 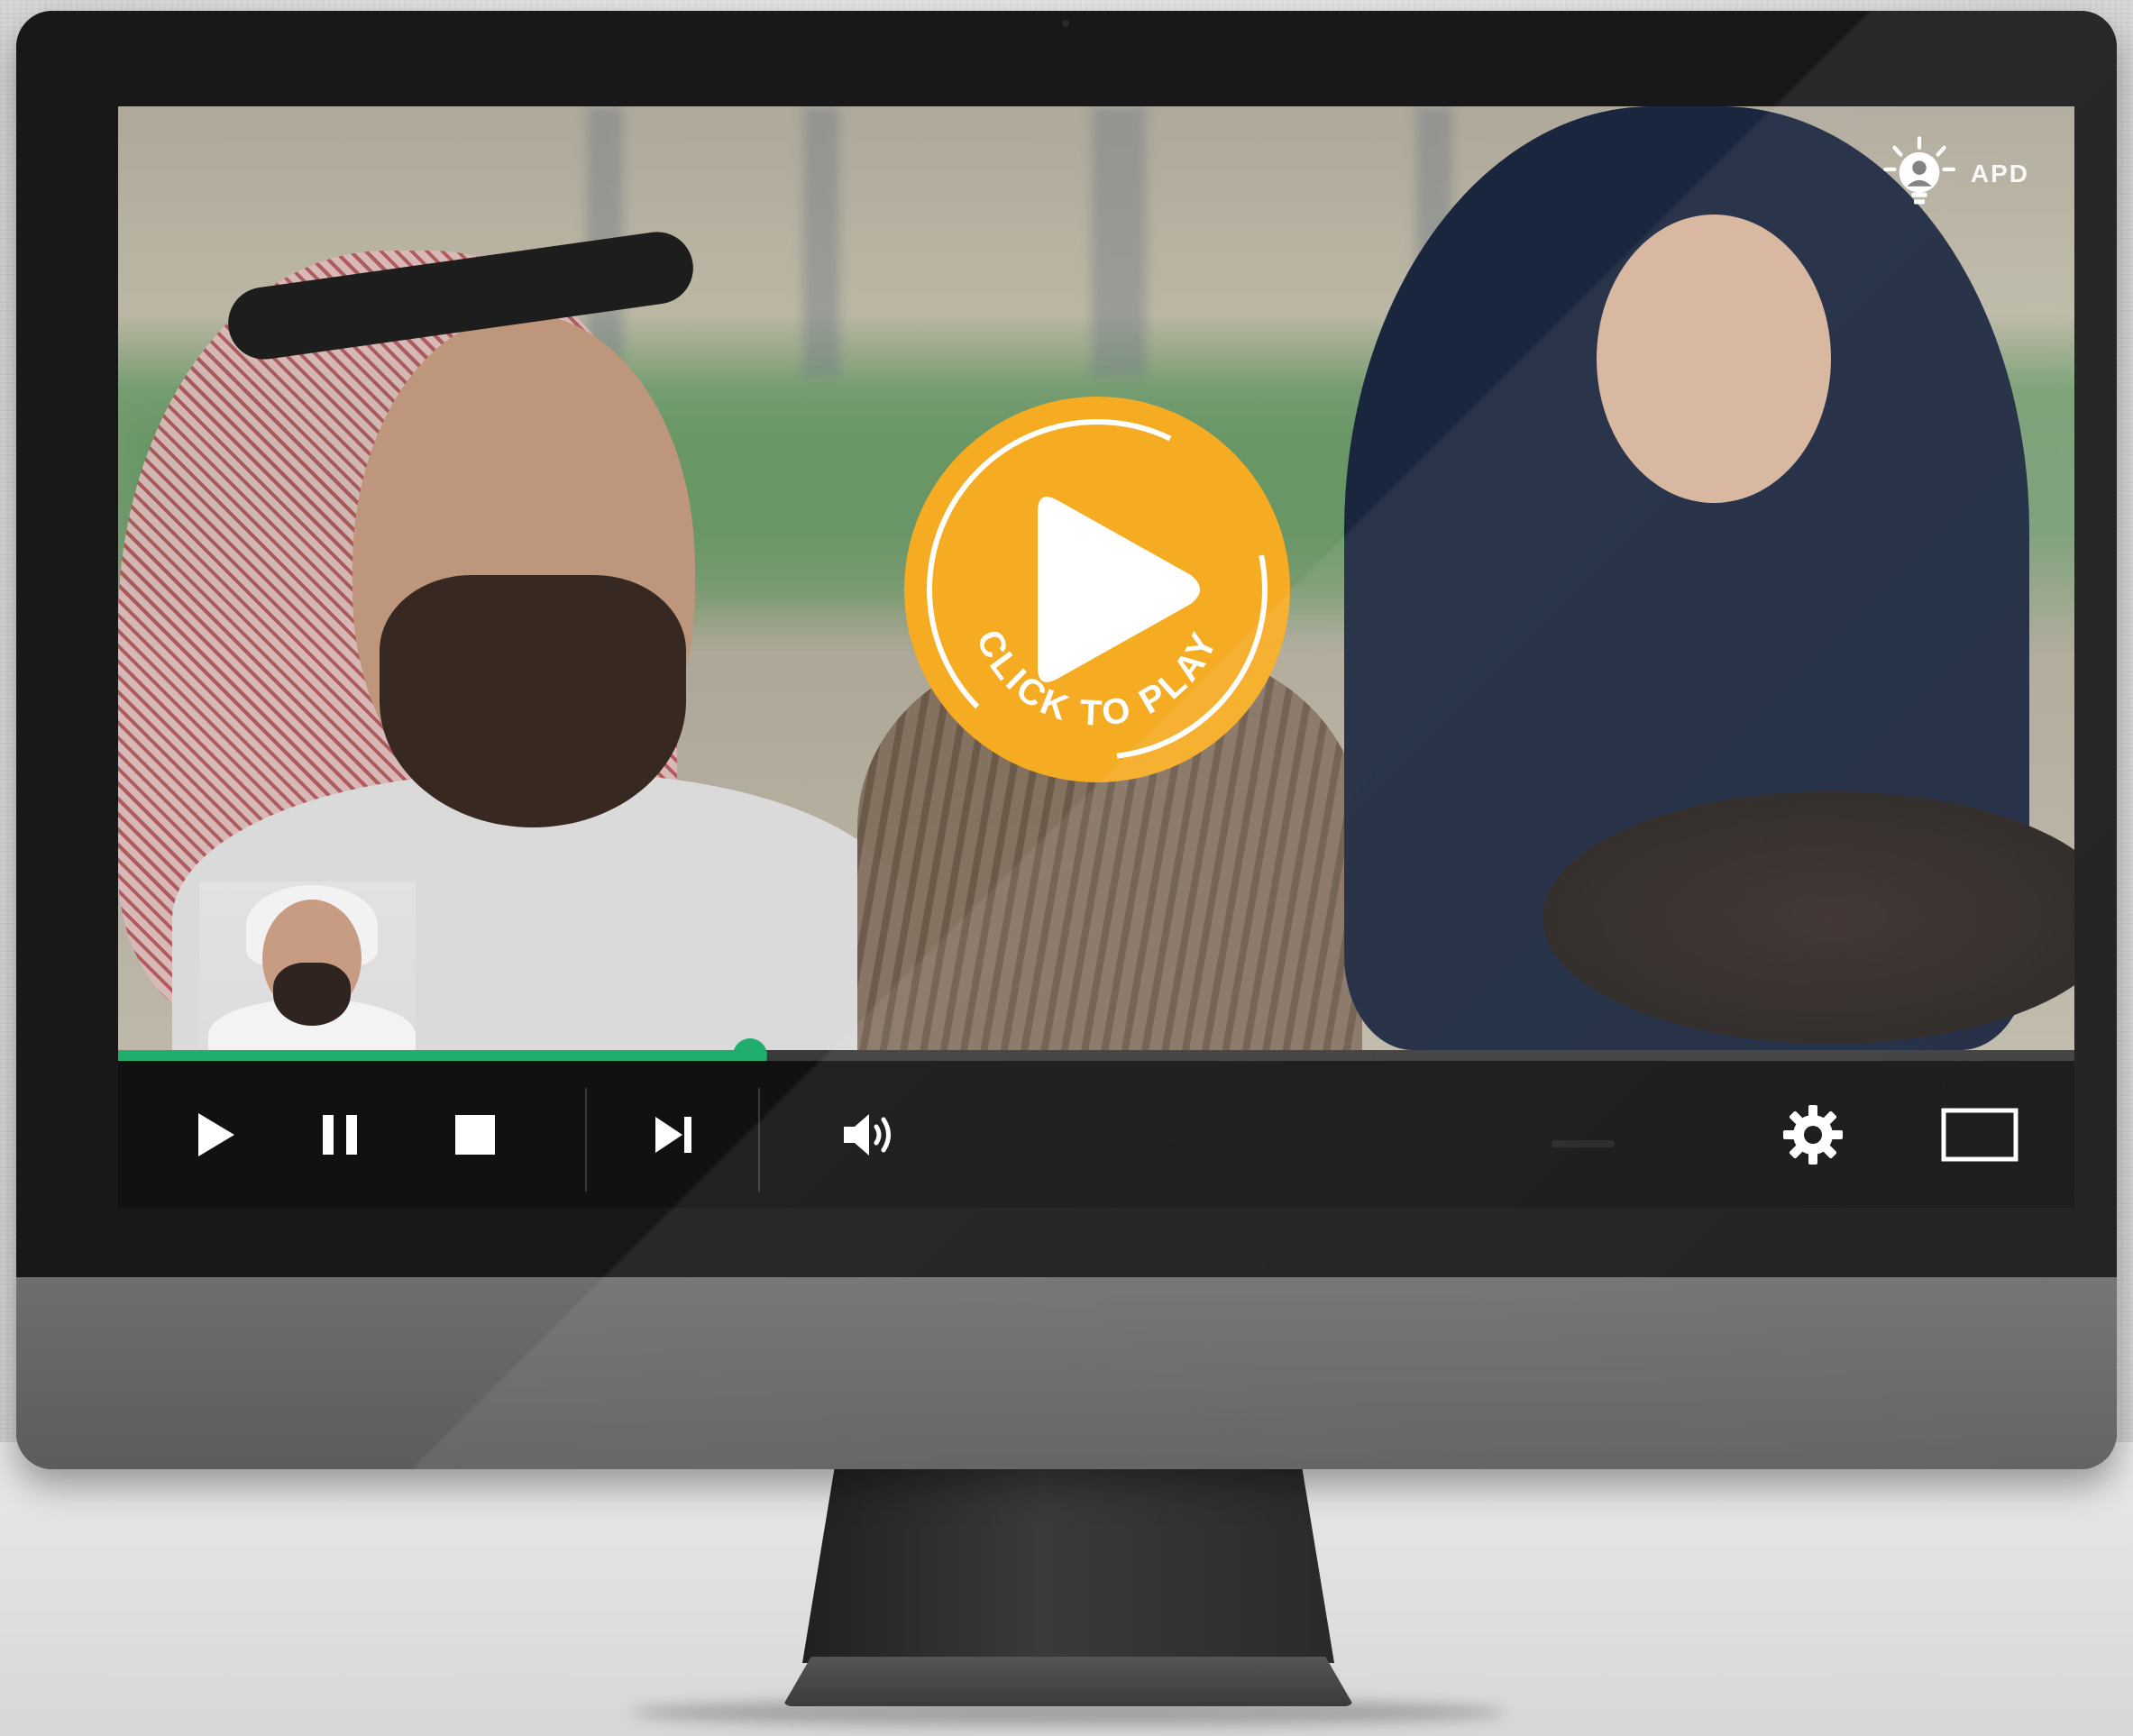 What do you see at coordinates (1583, 1143) in the screenshot?
I see `hidden-slider-track` at bounding box center [1583, 1143].